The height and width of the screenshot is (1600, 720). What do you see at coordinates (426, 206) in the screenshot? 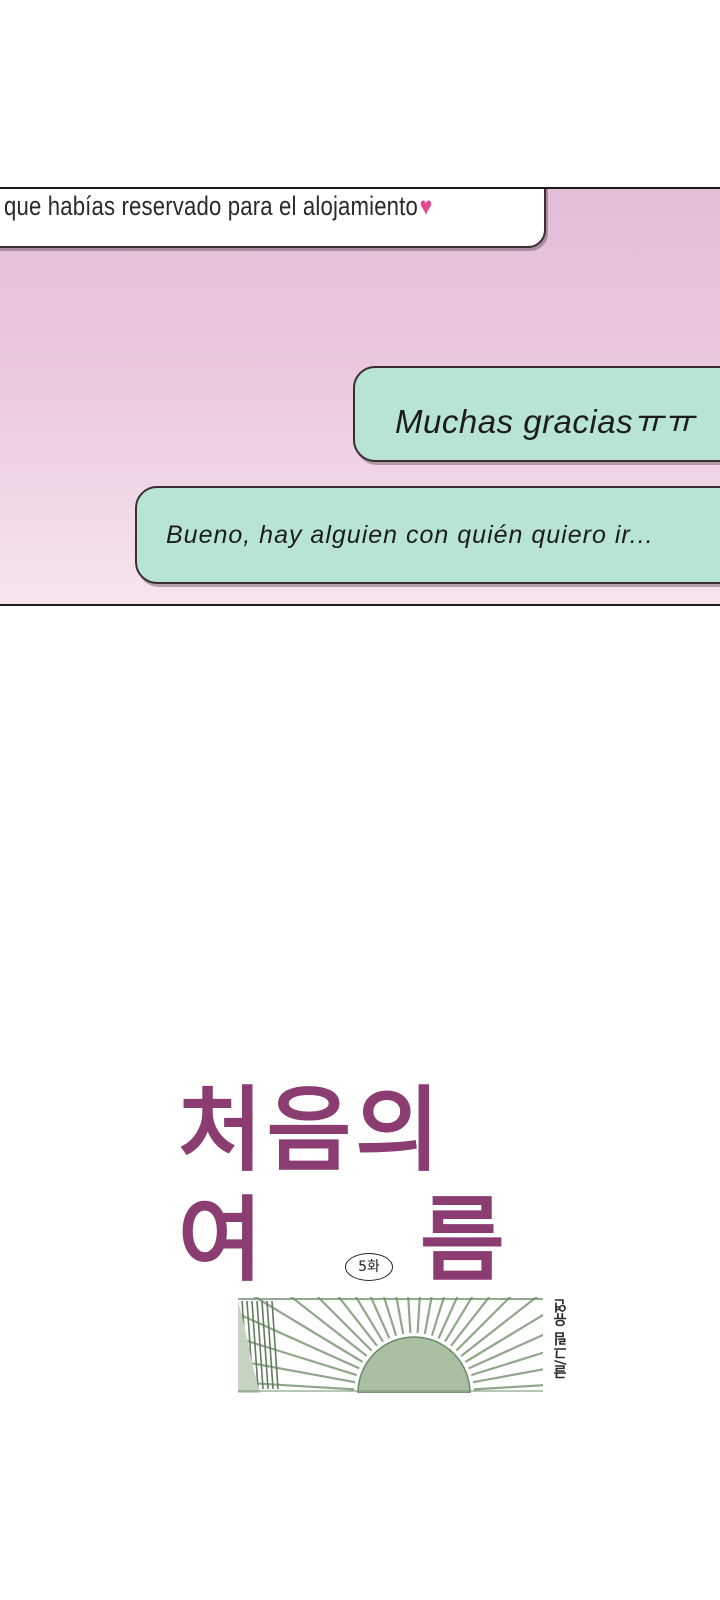
I see `heart-icon: ♥` at bounding box center [426, 206].